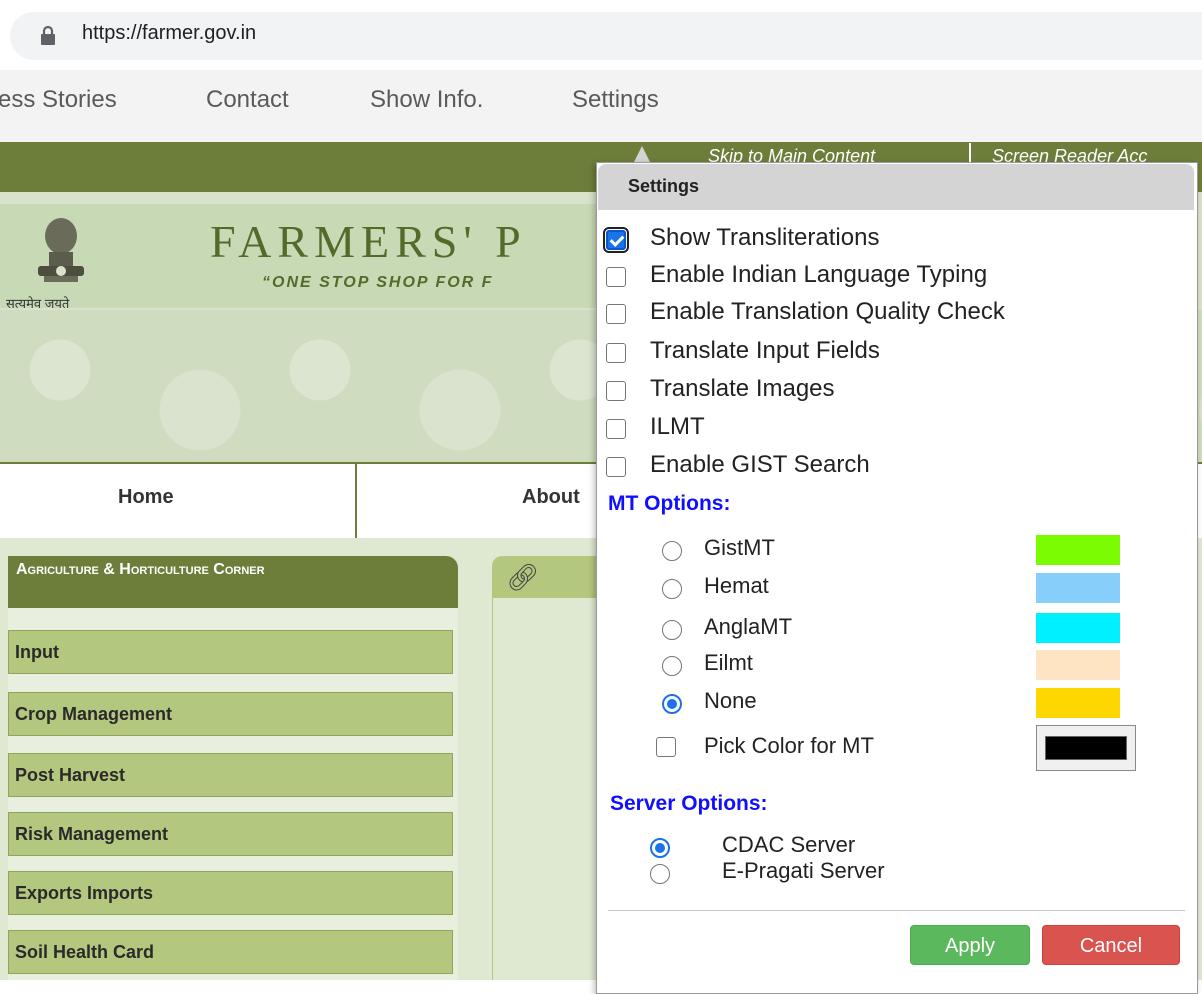  I want to click on option-label: ILMT, so click(677, 426).